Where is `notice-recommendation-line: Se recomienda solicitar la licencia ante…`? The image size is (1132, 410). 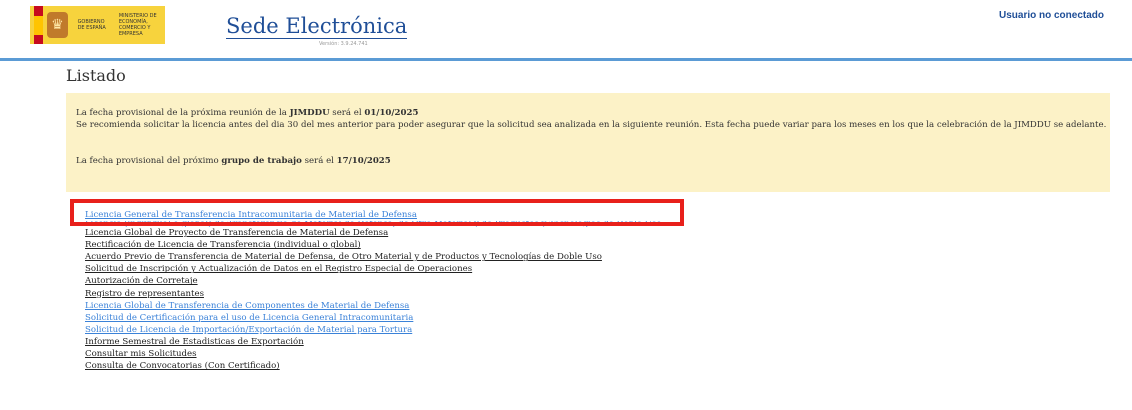 notice-recommendation-line: Se recomienda solicitar la licencia ante… is located at coordinates (591, 125).